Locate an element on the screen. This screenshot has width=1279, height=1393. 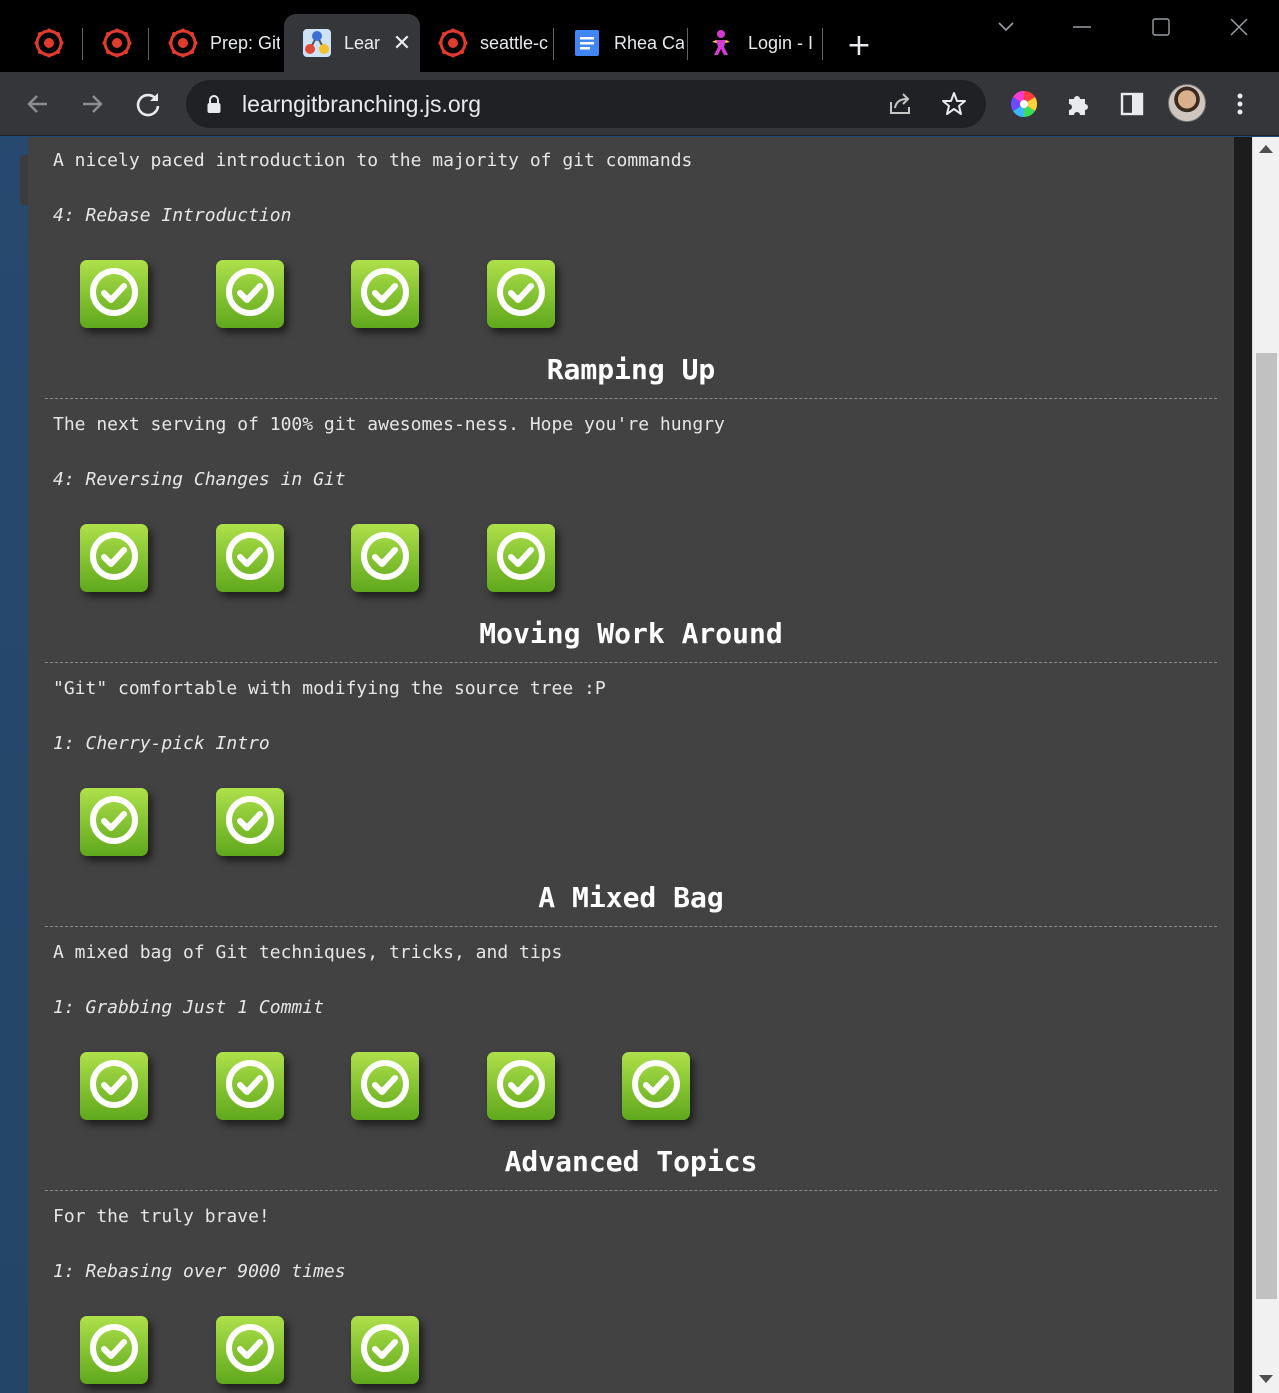
tab-3: Prep: Git is located at coordinates (215, 43).